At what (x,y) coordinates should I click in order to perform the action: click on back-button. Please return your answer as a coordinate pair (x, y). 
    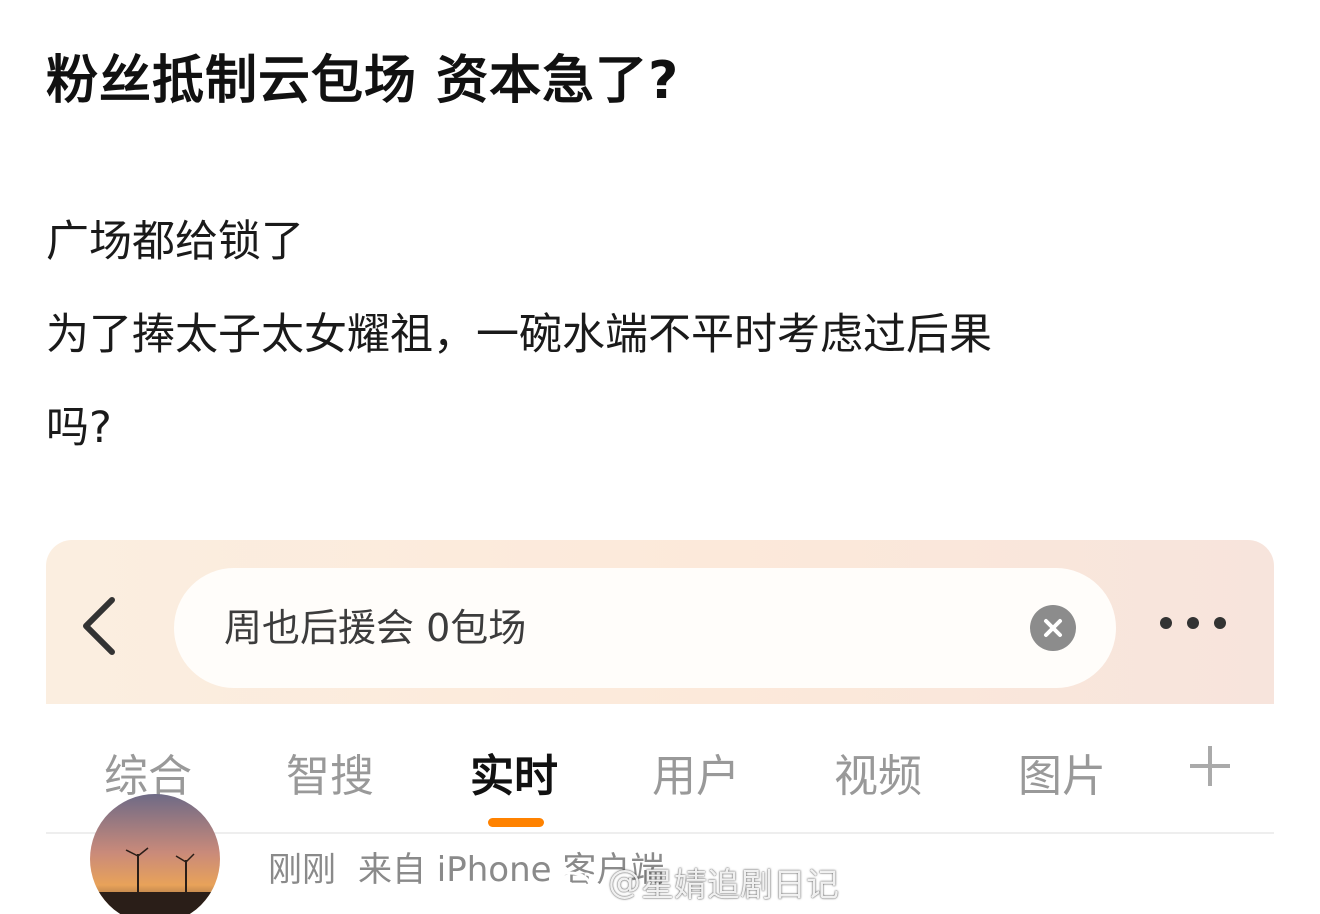
    Looking at the image, I should click on (100, 626).